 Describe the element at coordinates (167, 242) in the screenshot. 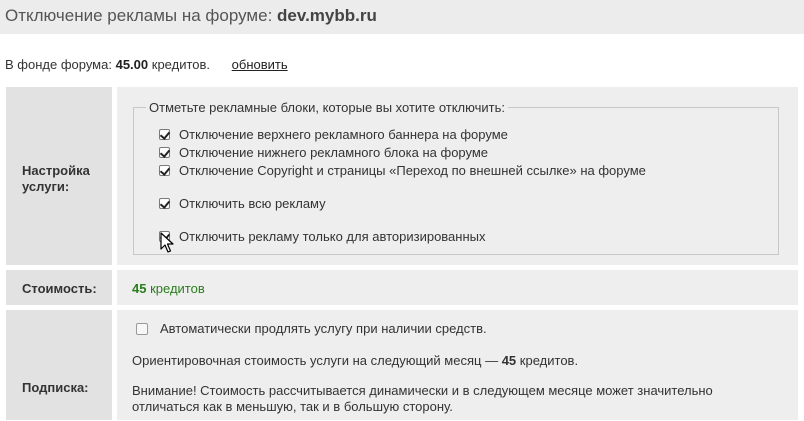

I see `mouse-pointer-icon` at that location.